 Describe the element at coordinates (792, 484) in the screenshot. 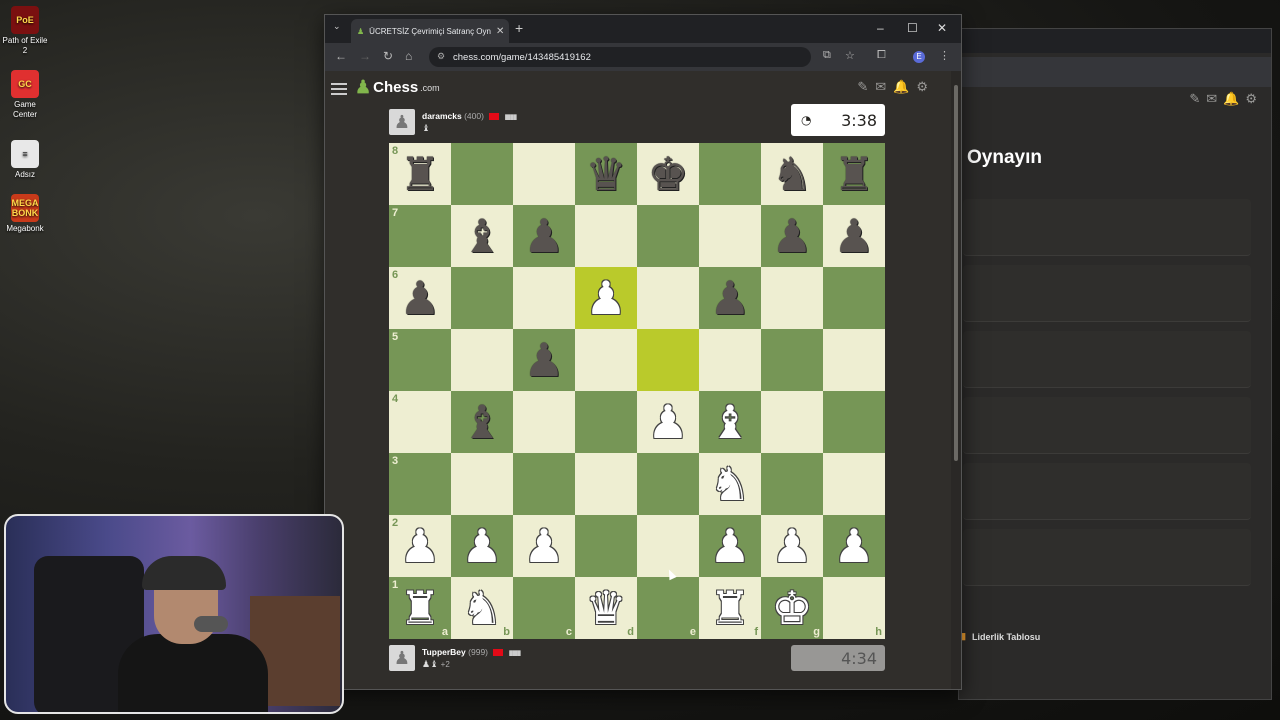

I see `square-g3` at that location.